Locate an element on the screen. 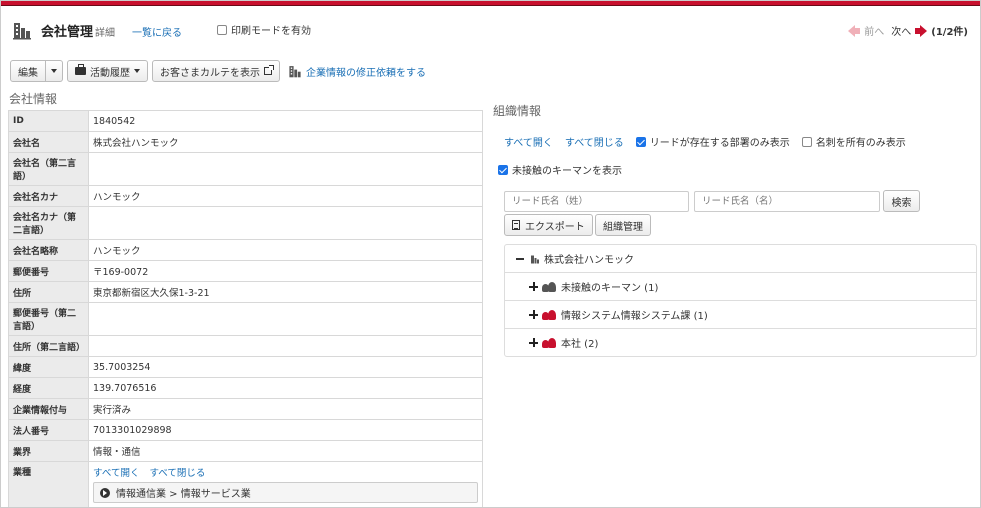 The width and height of the screenshot is (981, 508). lead-first-name-input is located at coordinates (787, 201).